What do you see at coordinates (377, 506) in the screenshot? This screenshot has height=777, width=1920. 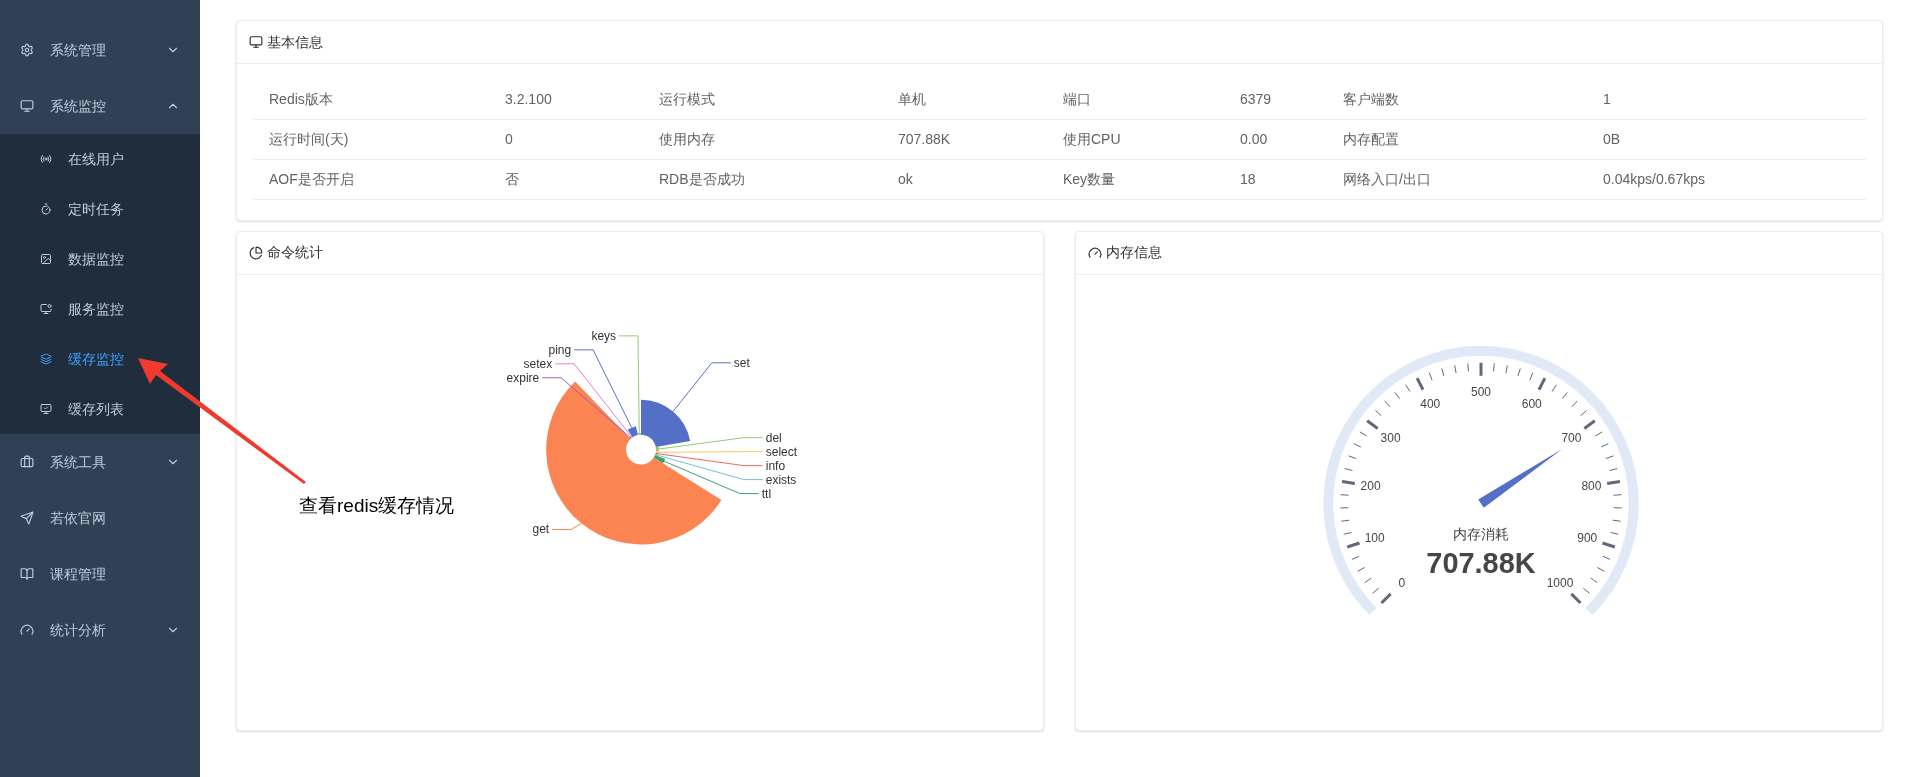 I see `annotation-text: 查看redis缓存情况` at bounding box center [377, 506].